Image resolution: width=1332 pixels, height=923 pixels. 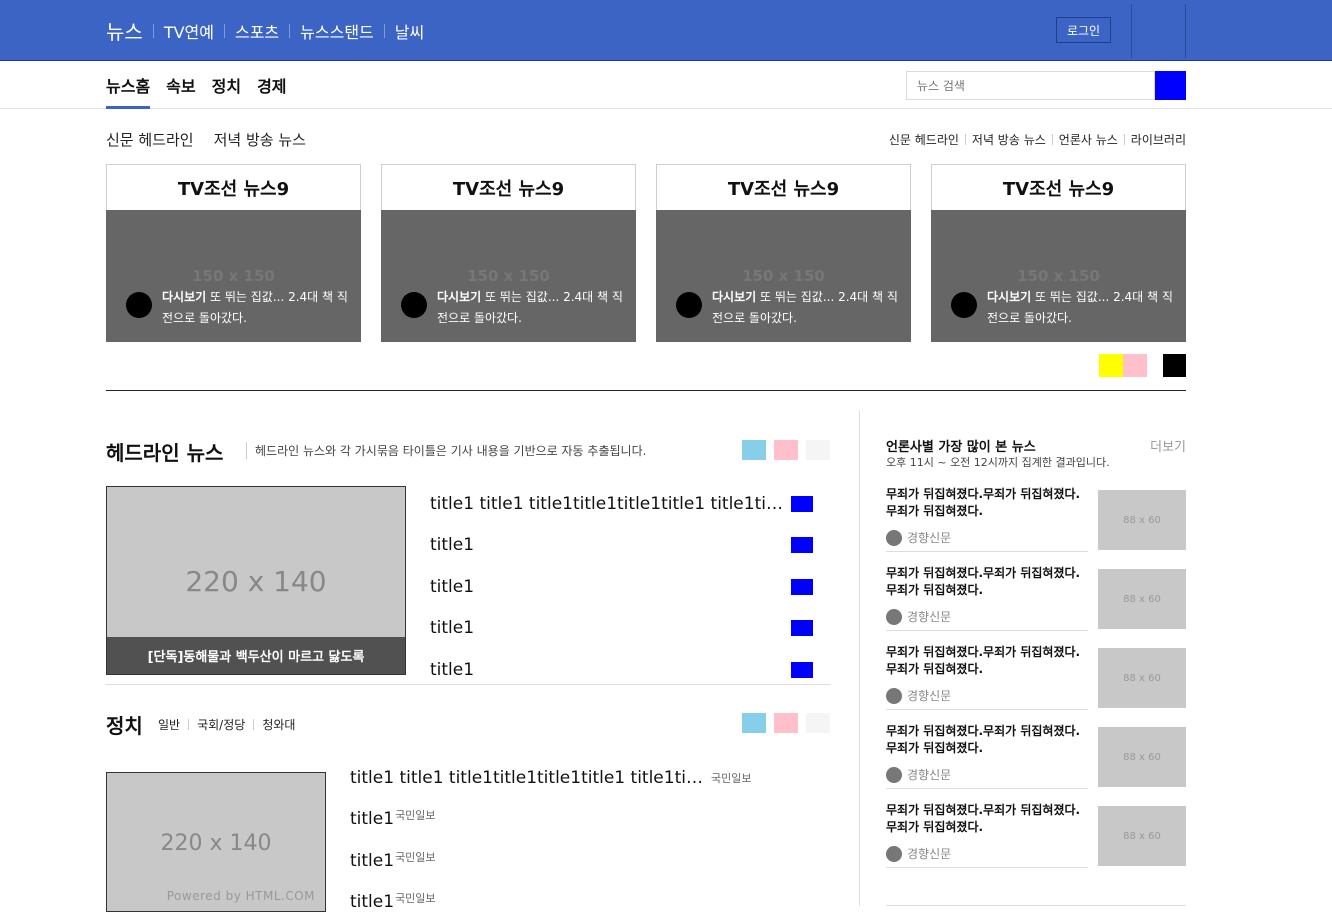 I want to click on politics-sub-bluehouse: 청와대, so click(x=278, y=724).